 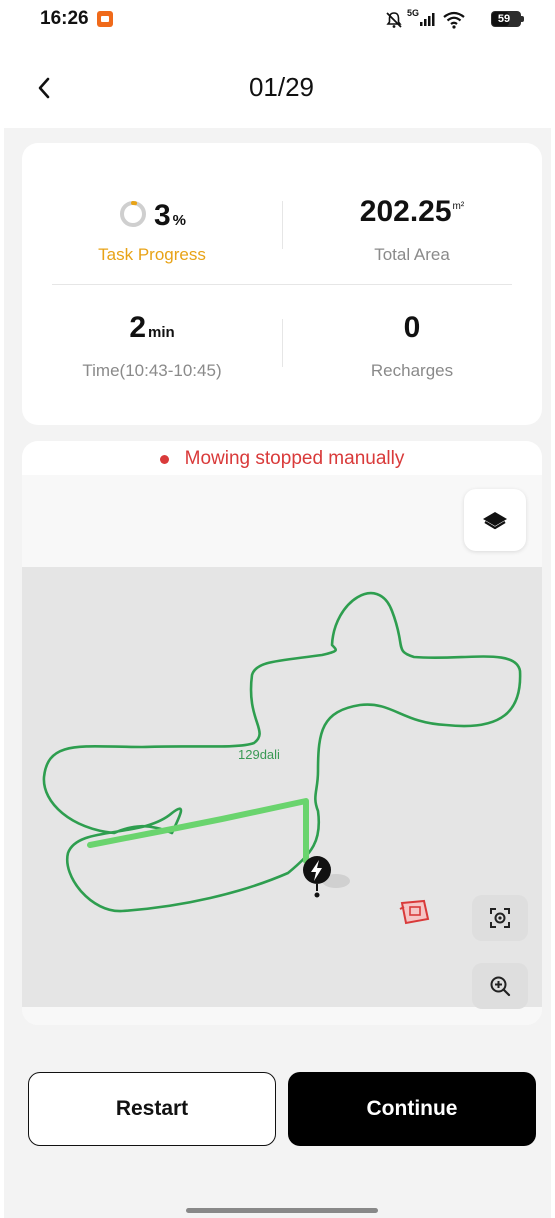 I want to click on recharges-stat: 0 Recharges, so click(x=412, y=346).